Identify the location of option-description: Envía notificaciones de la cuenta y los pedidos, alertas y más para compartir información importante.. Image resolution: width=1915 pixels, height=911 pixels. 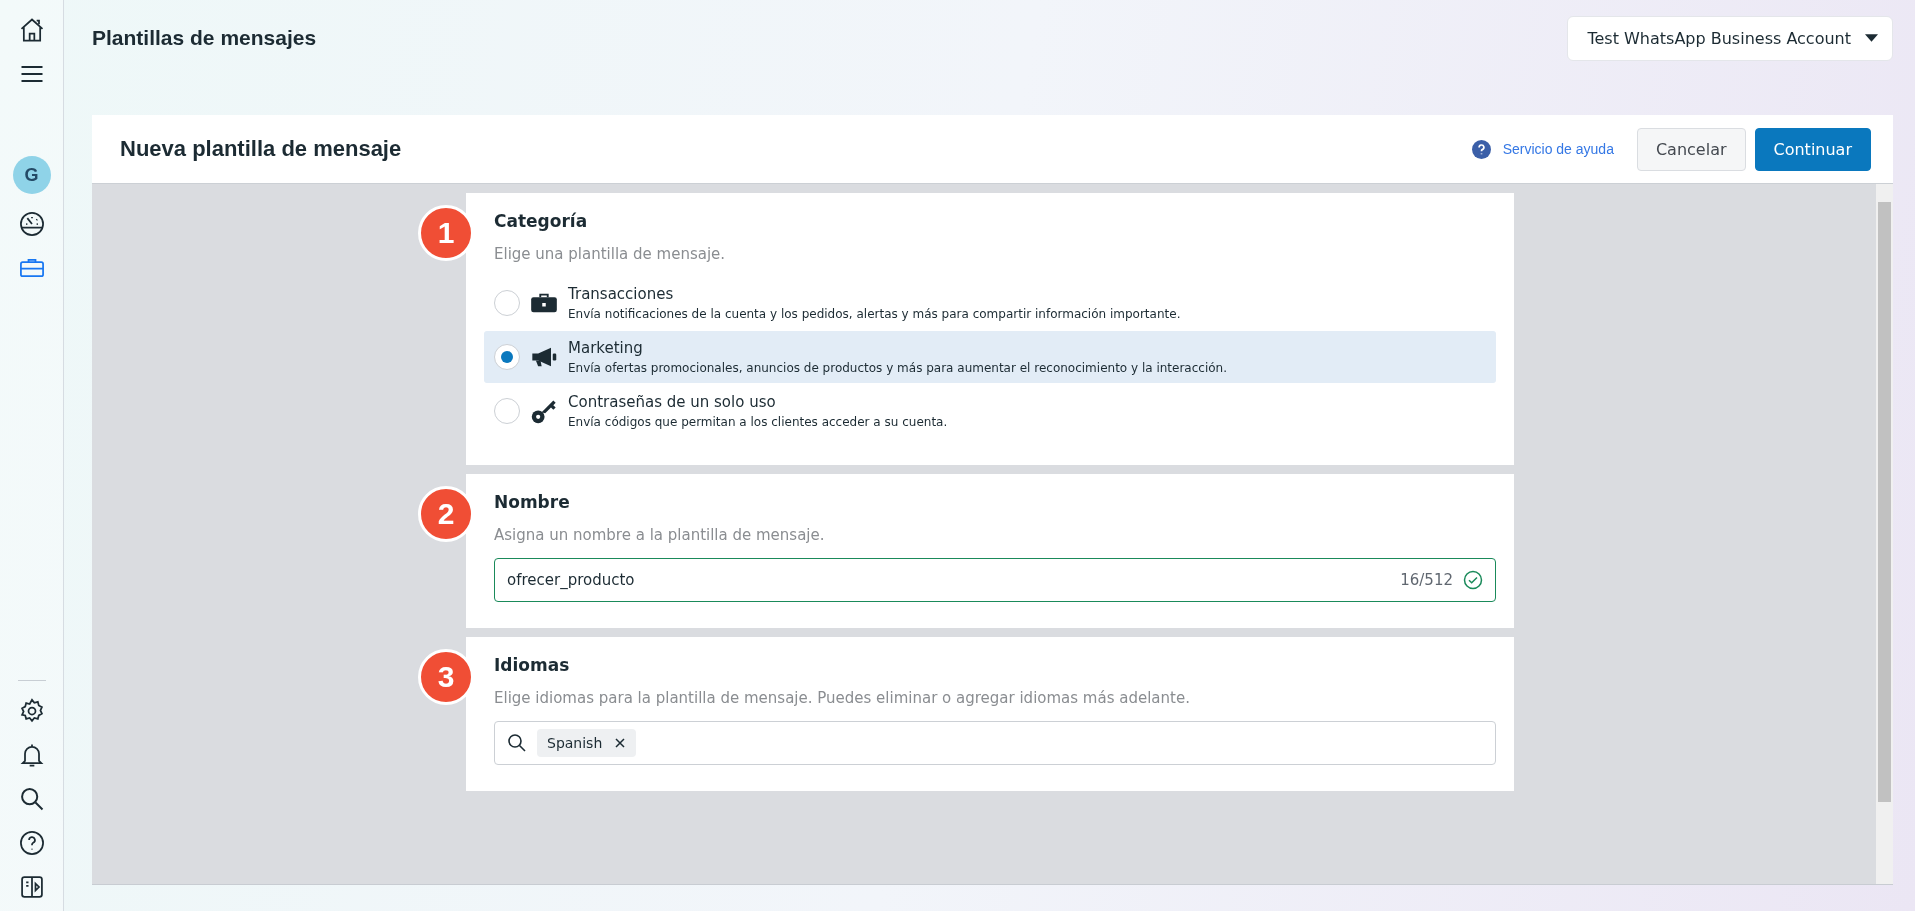
(874, 314).